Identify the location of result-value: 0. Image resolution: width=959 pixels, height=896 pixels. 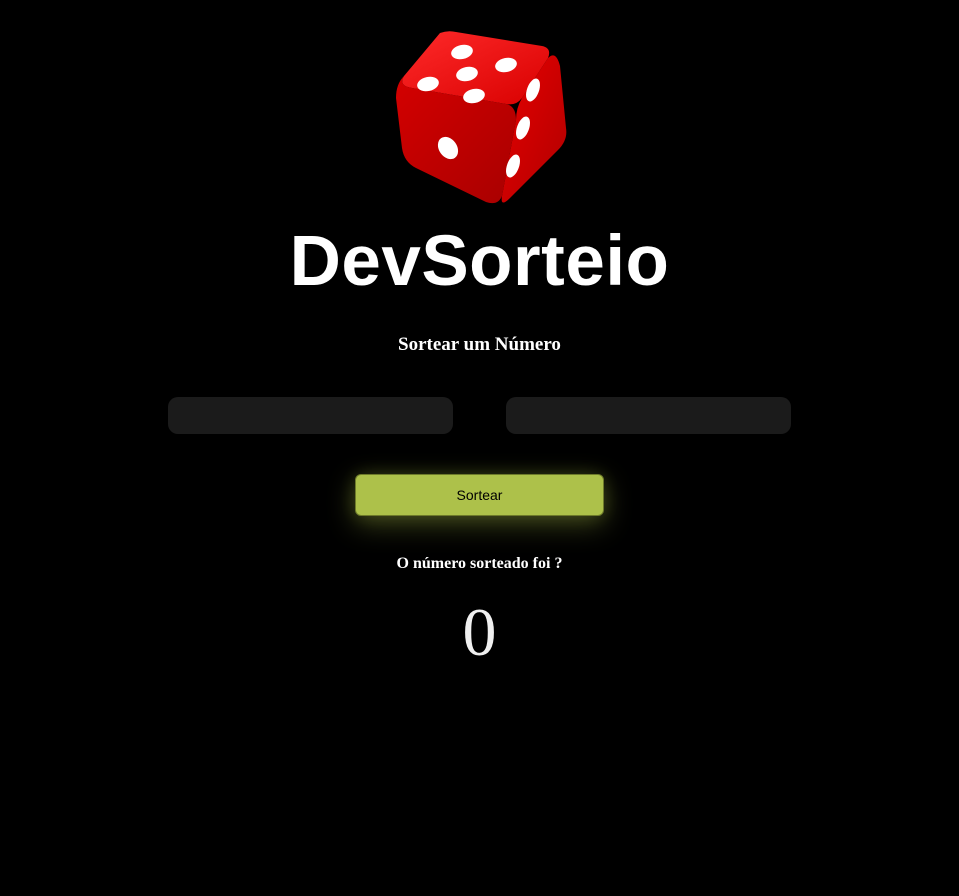
(479, 632).